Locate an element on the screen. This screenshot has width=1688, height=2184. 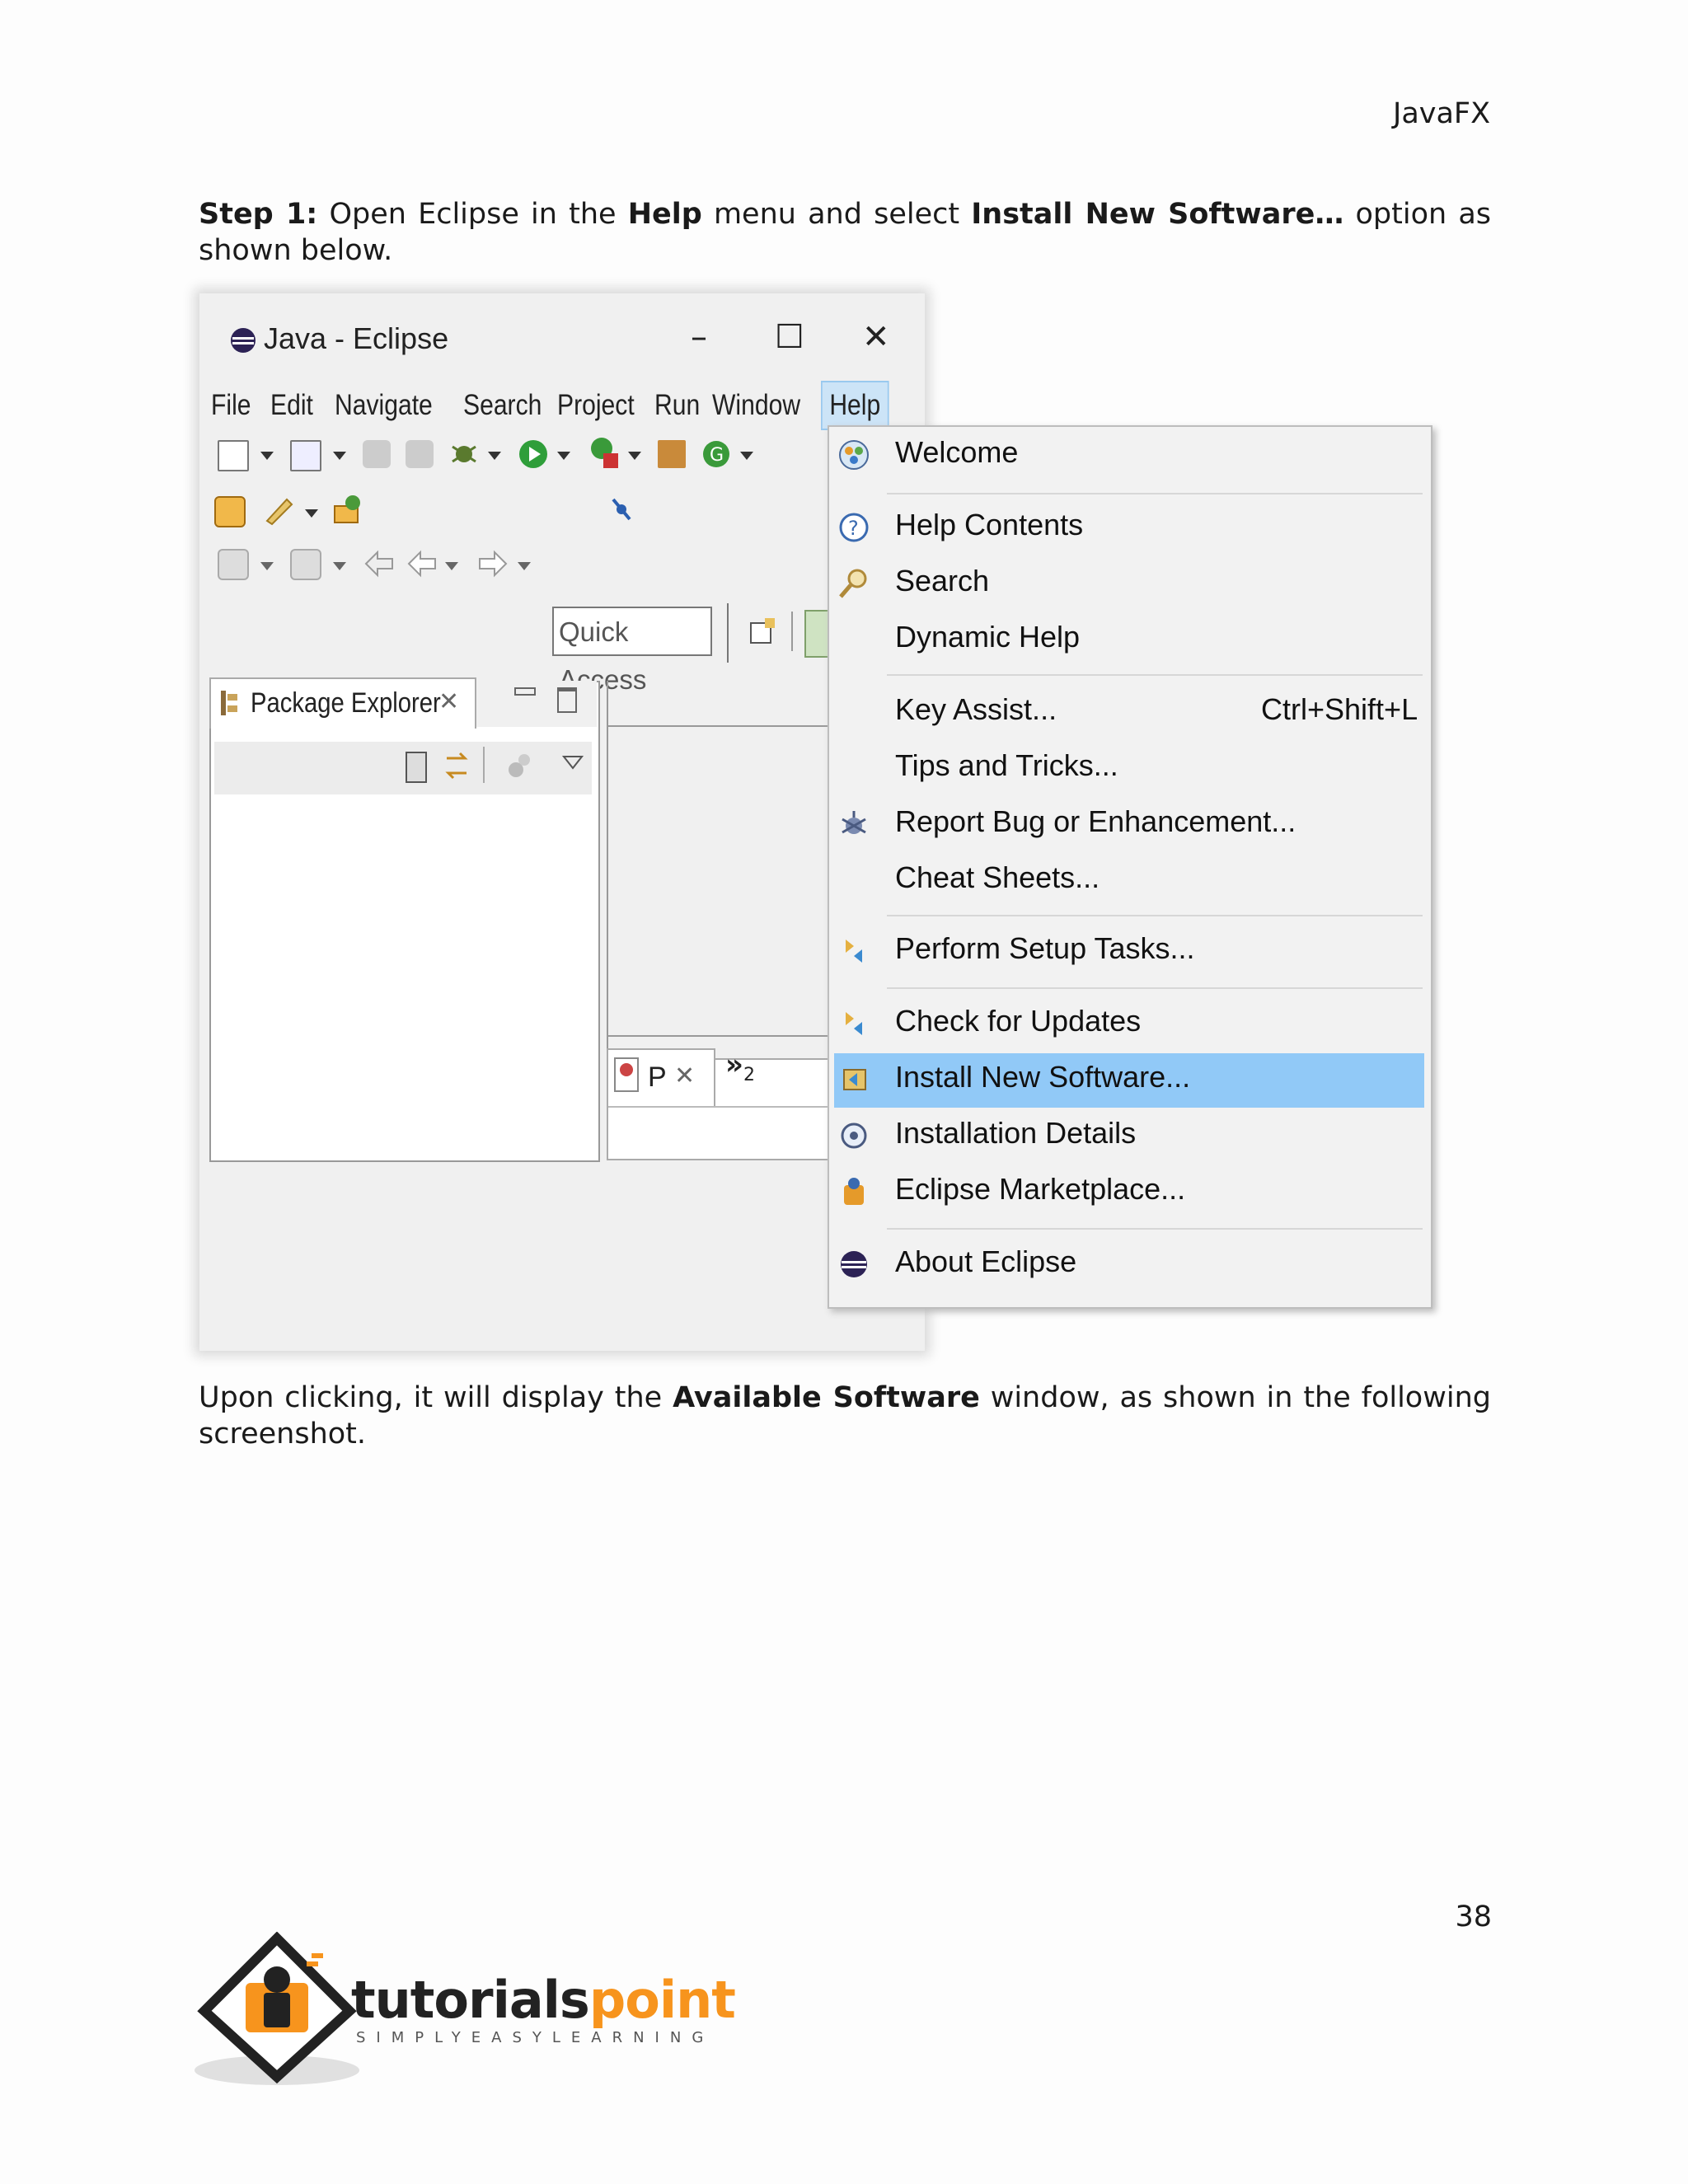
link-with-editor-icon is located at coordinates (457, 765).